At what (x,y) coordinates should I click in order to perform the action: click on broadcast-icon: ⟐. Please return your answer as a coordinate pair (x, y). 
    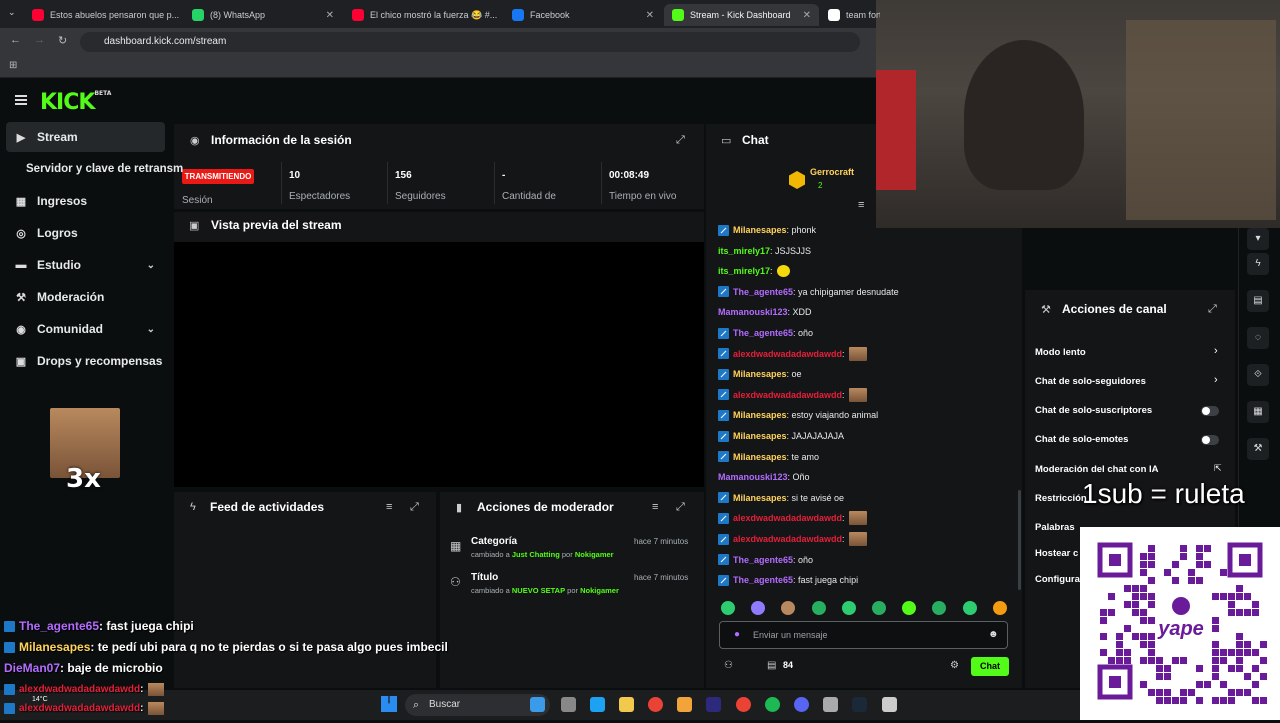
    Looking at the image, I should click on (1258, 375).